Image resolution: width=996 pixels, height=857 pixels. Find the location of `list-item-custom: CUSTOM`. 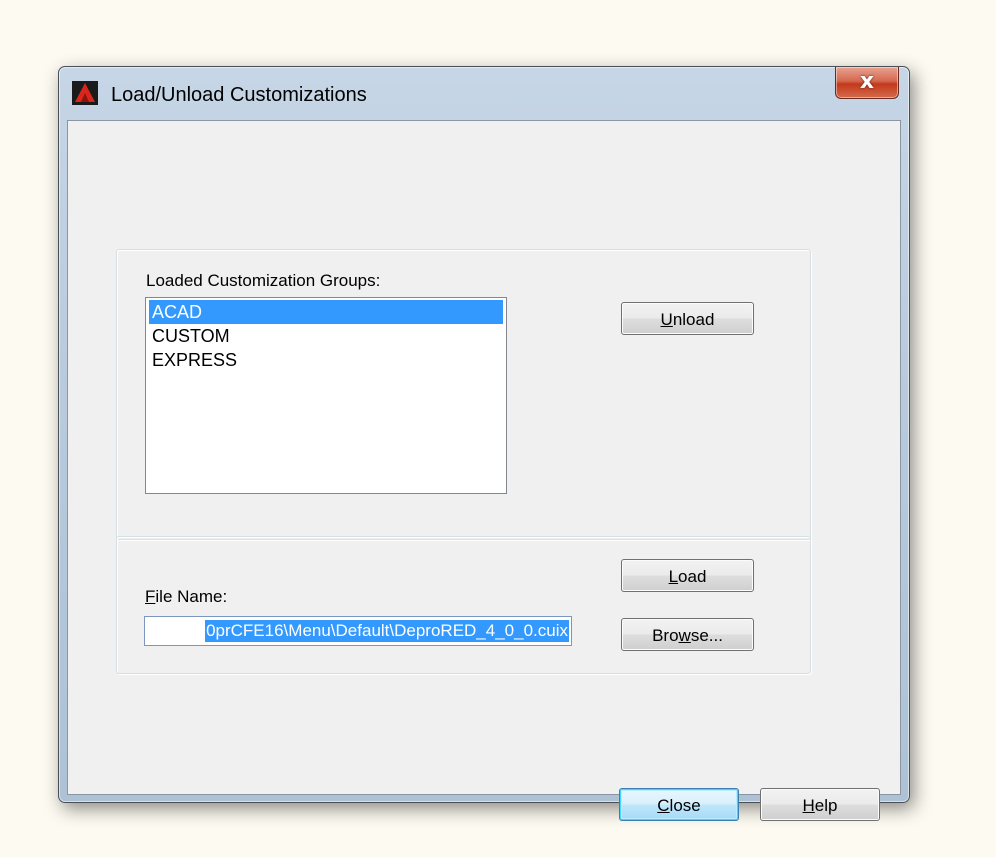

list-item-custom: CUSTOM is located at coordinates (326, 336).